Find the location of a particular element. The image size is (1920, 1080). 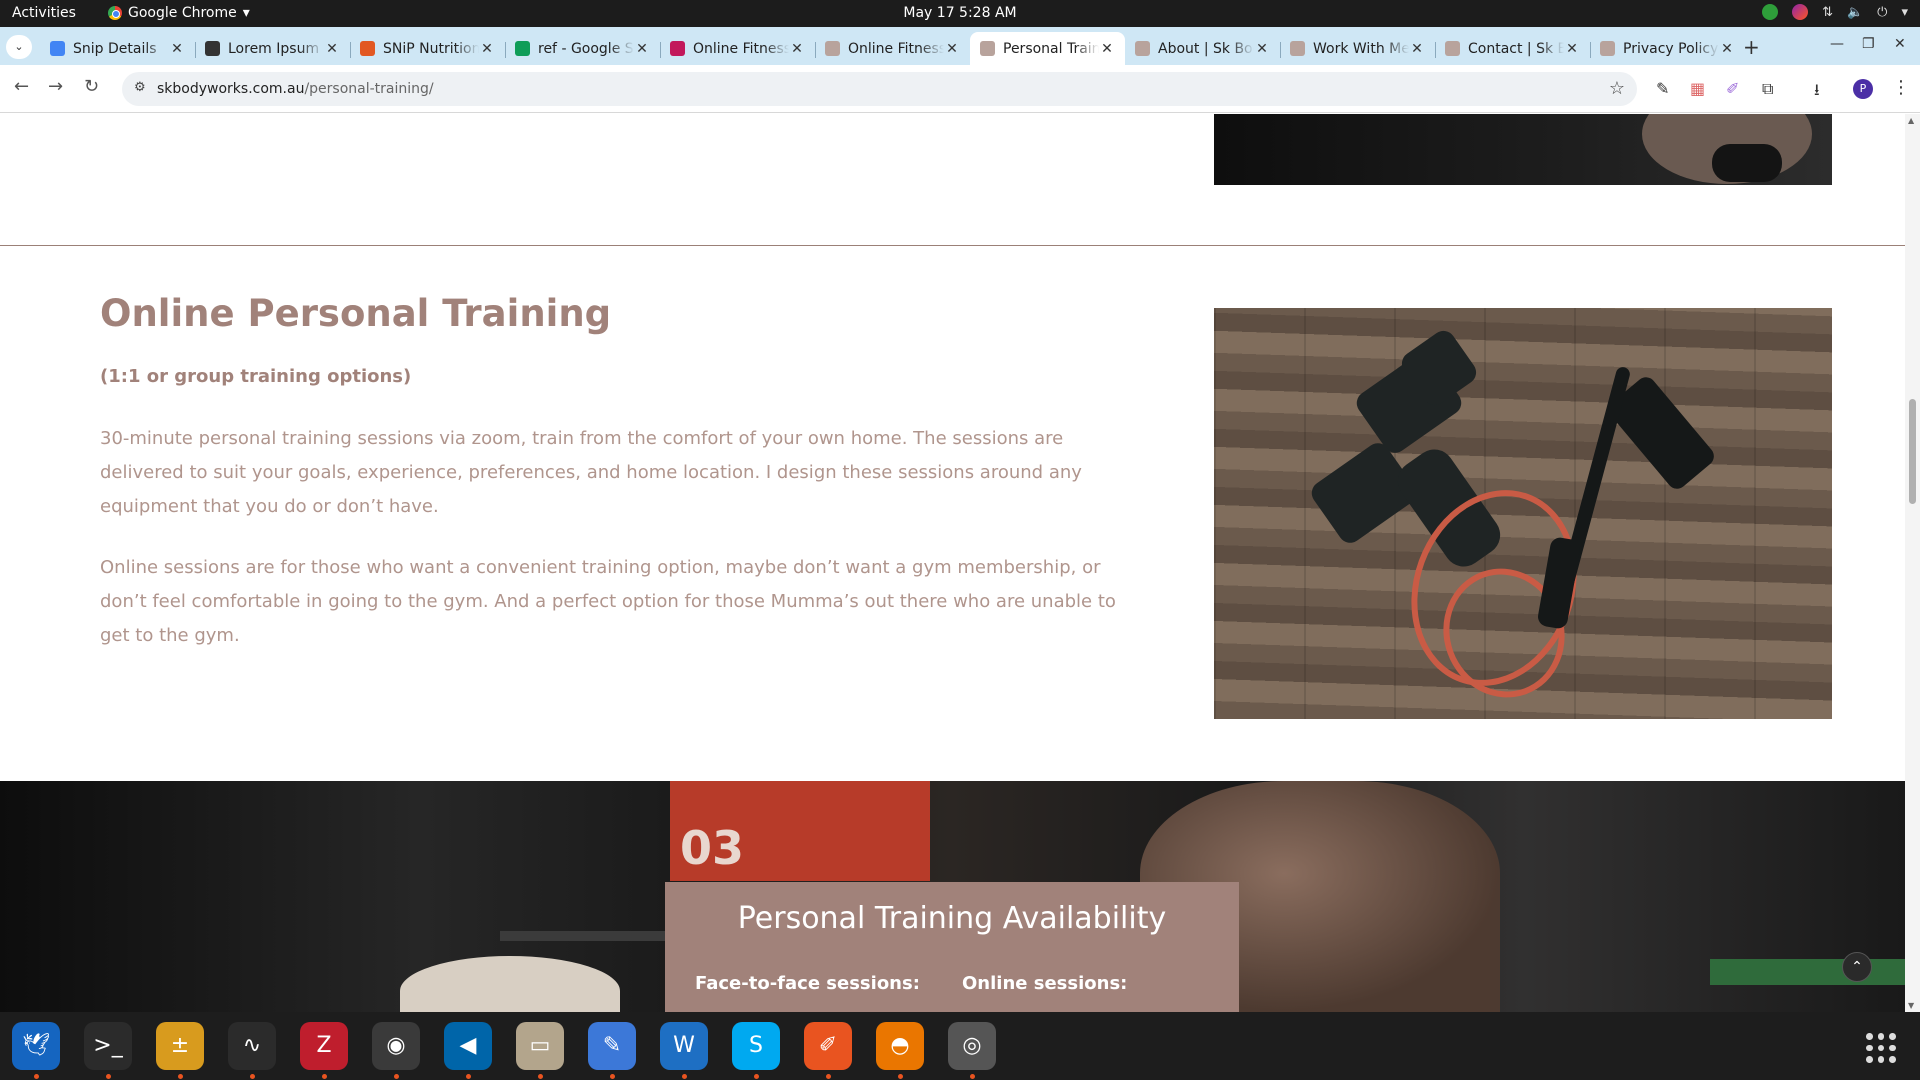

vscode-icon: ◀ is located at coordinates (468, 1046).